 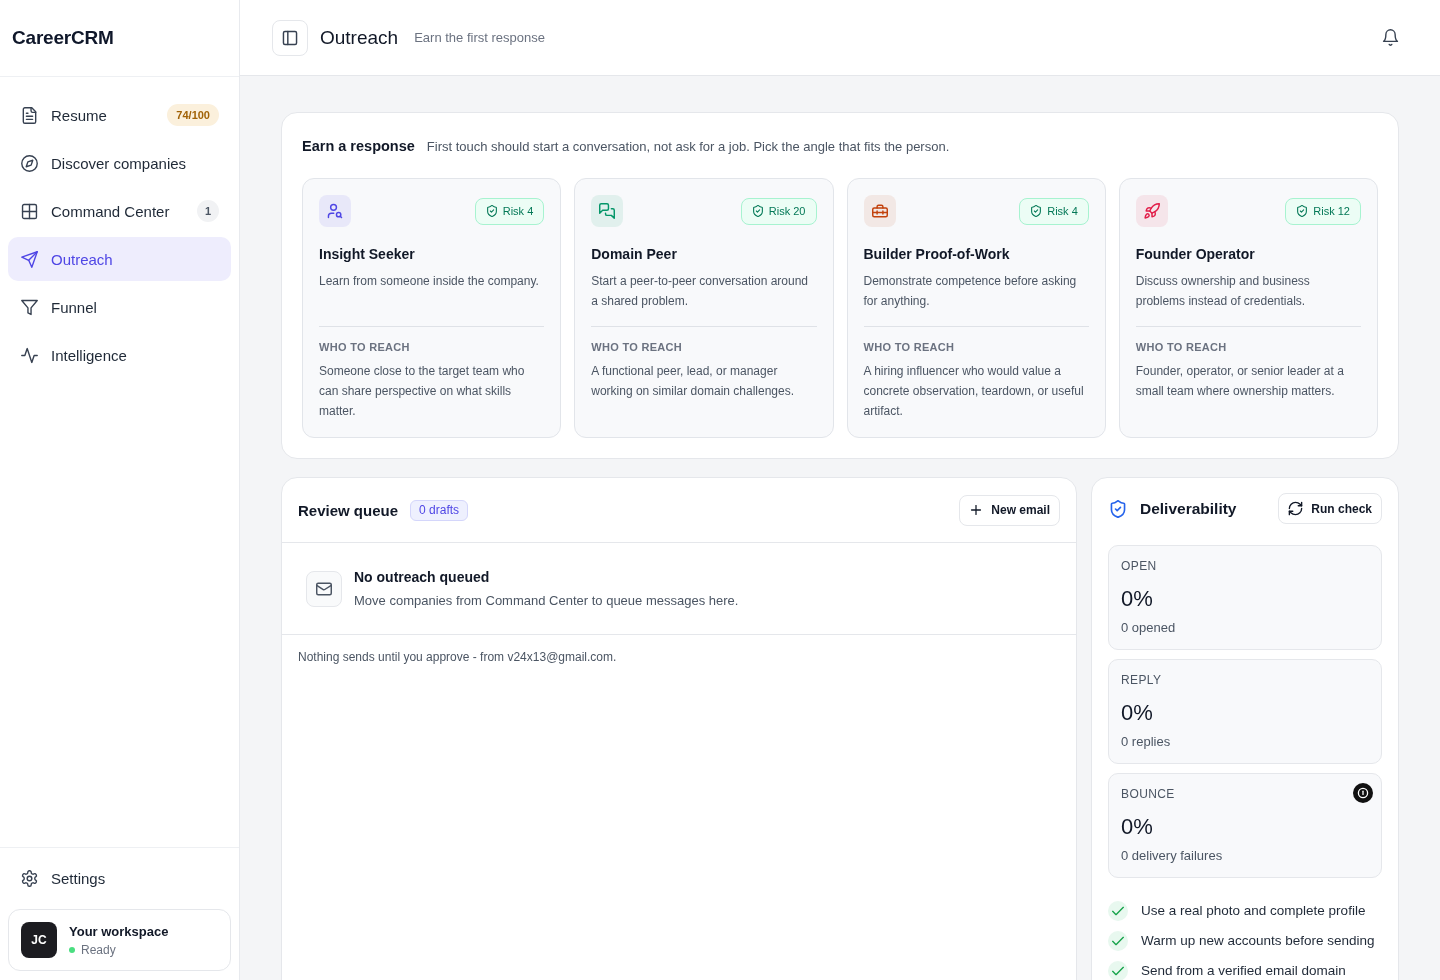 What do you see at coordinates (1223, 291) in the screenshot?
I see `card-description: Discuss ownership and business problems instead of credentials.` at bounding box center [1223, 291].